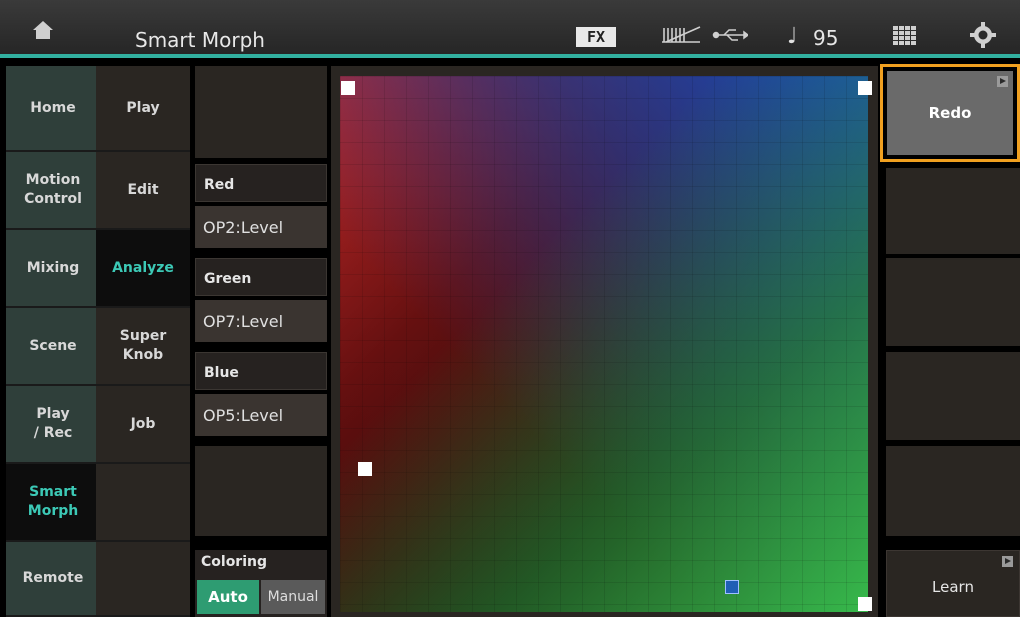 Image resolution: width=1020 pixels, height=617 pixels. Describe the element at coordinates (261, 183) in the screenshot. I see `red-param-label: Red` at that location.